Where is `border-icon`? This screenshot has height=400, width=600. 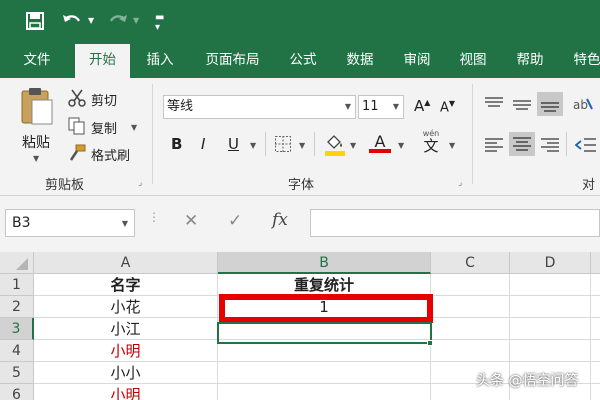
border-icon is located at coordinates (283, 144).